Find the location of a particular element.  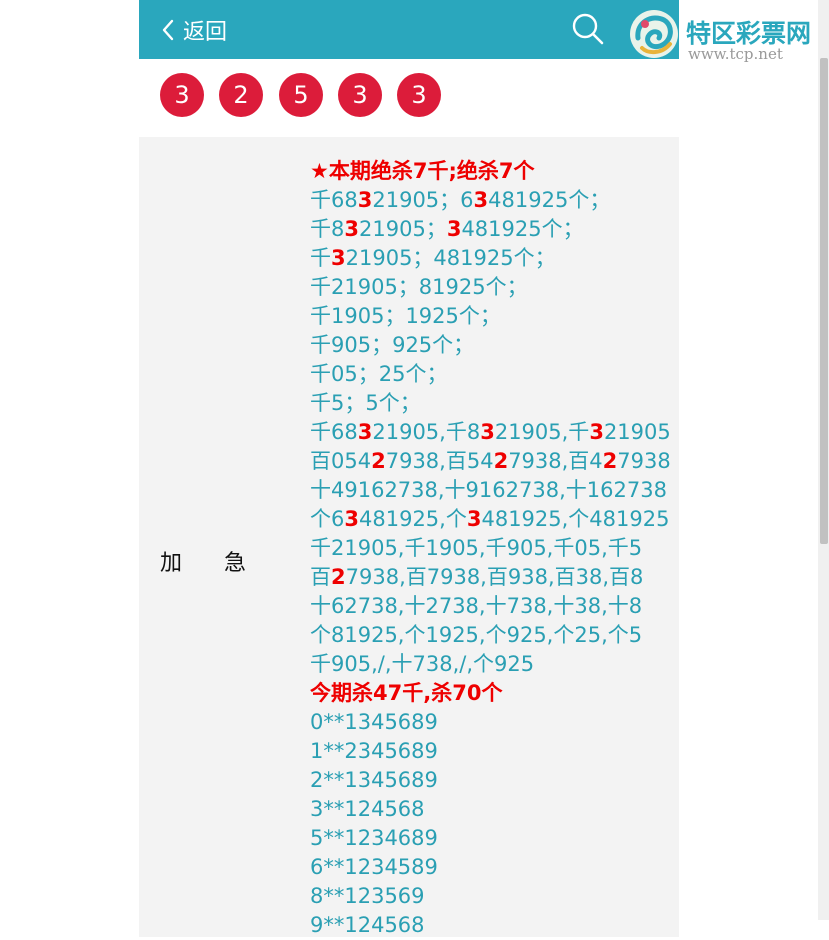

text-segment: 千 is located at coordinates (320, 258).